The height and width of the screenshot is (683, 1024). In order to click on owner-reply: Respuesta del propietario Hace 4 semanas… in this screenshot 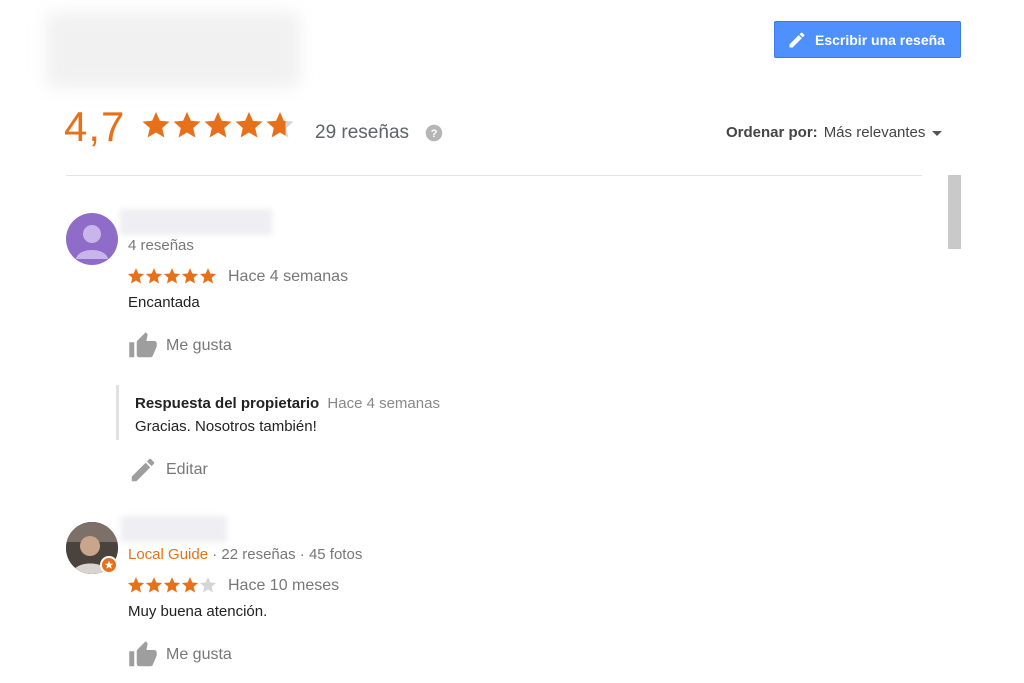, I will do `click(278, 412)`.